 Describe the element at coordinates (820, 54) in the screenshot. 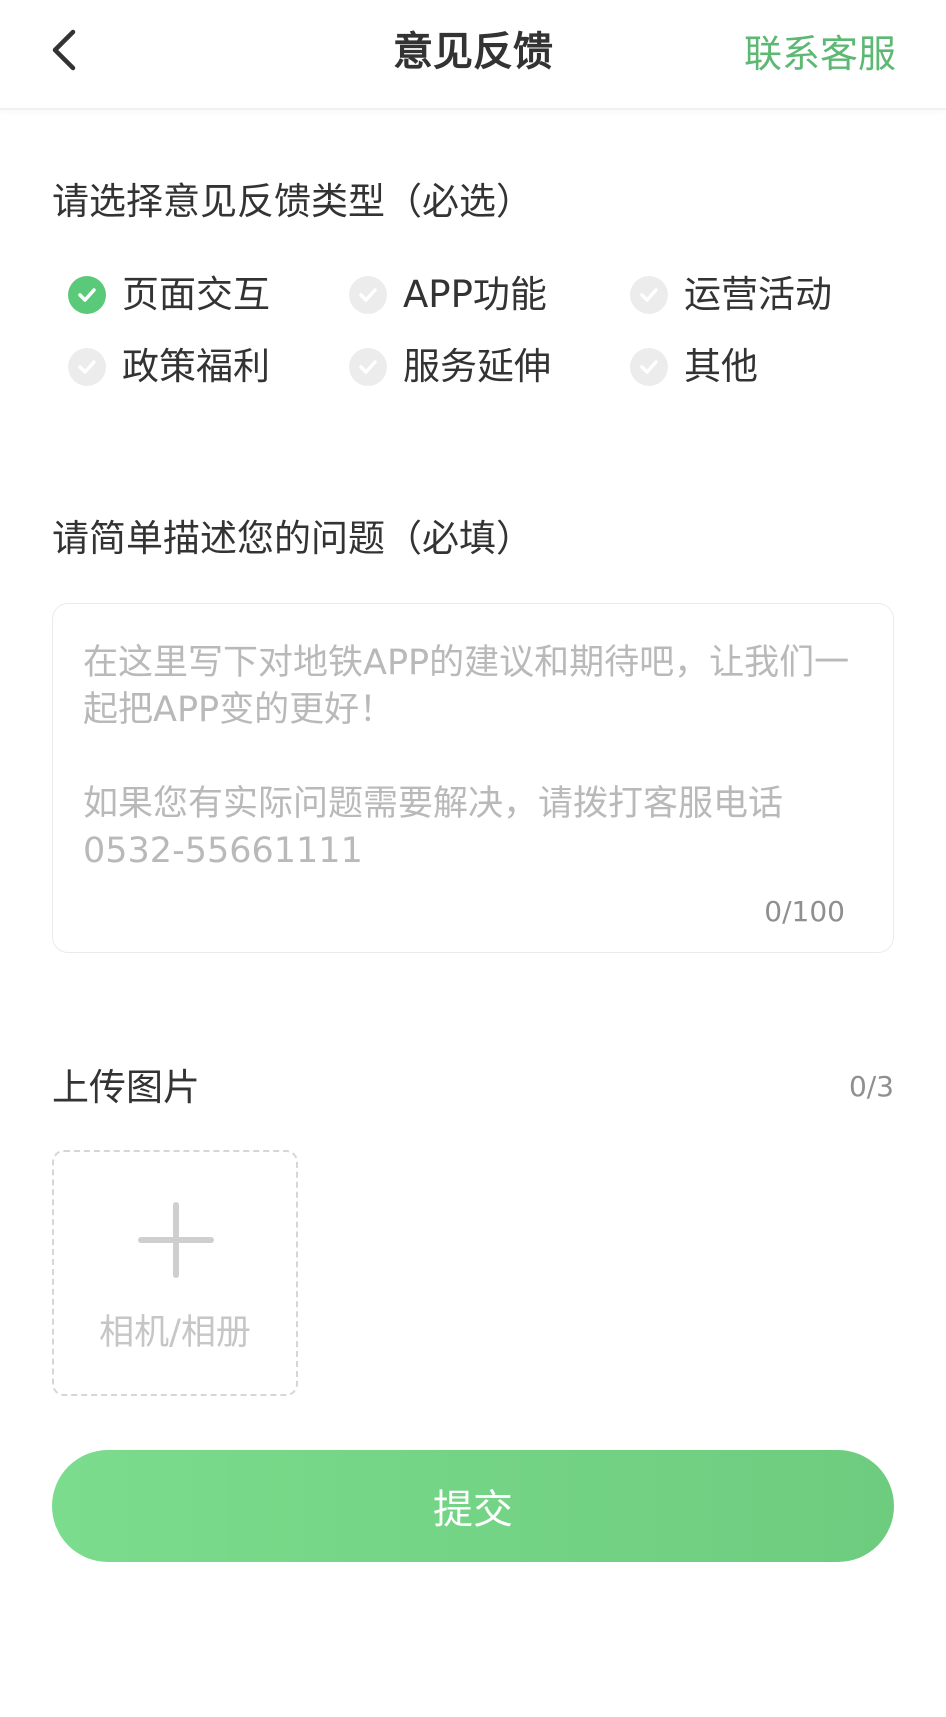

I see `contact-support-link: 联系客服` at that location.